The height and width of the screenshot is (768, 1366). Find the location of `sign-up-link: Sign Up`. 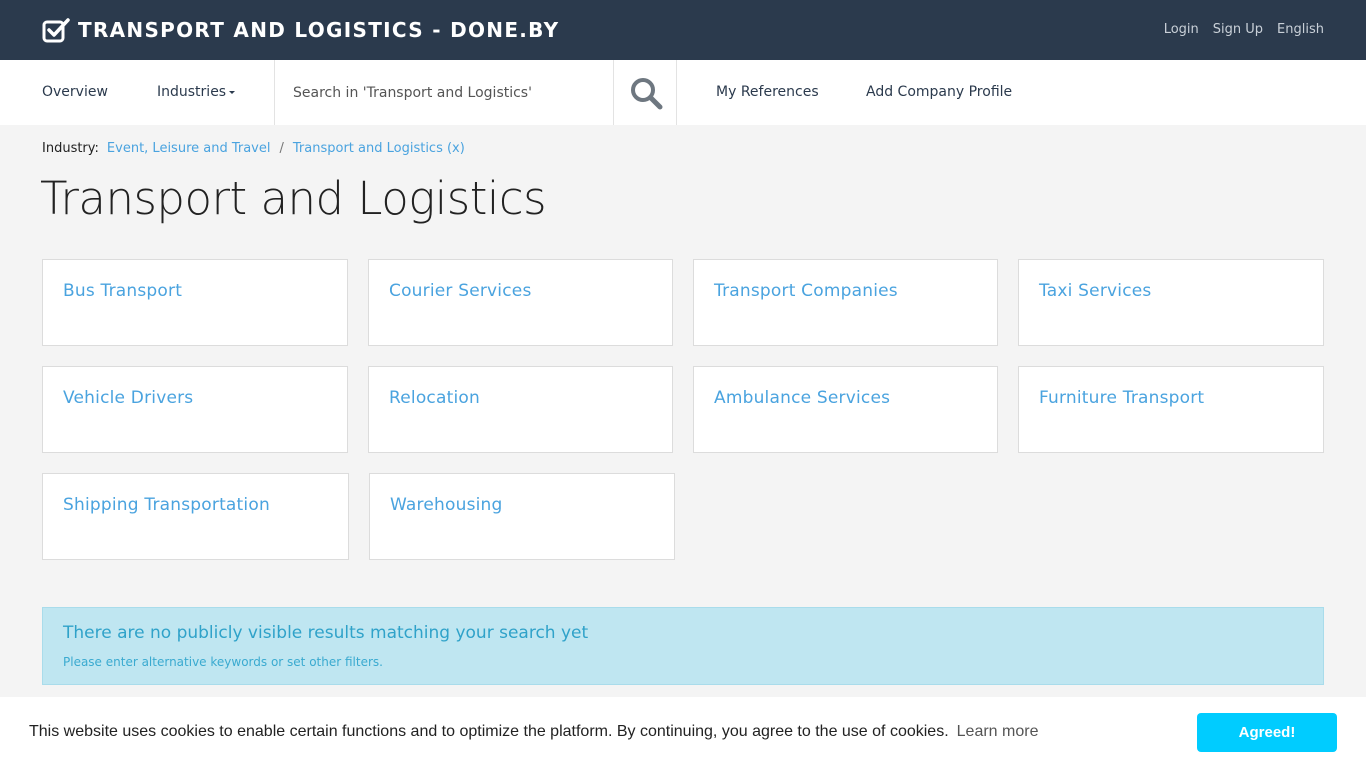

sign-up-link: Sign Up is located at coordinates (1238, 29).